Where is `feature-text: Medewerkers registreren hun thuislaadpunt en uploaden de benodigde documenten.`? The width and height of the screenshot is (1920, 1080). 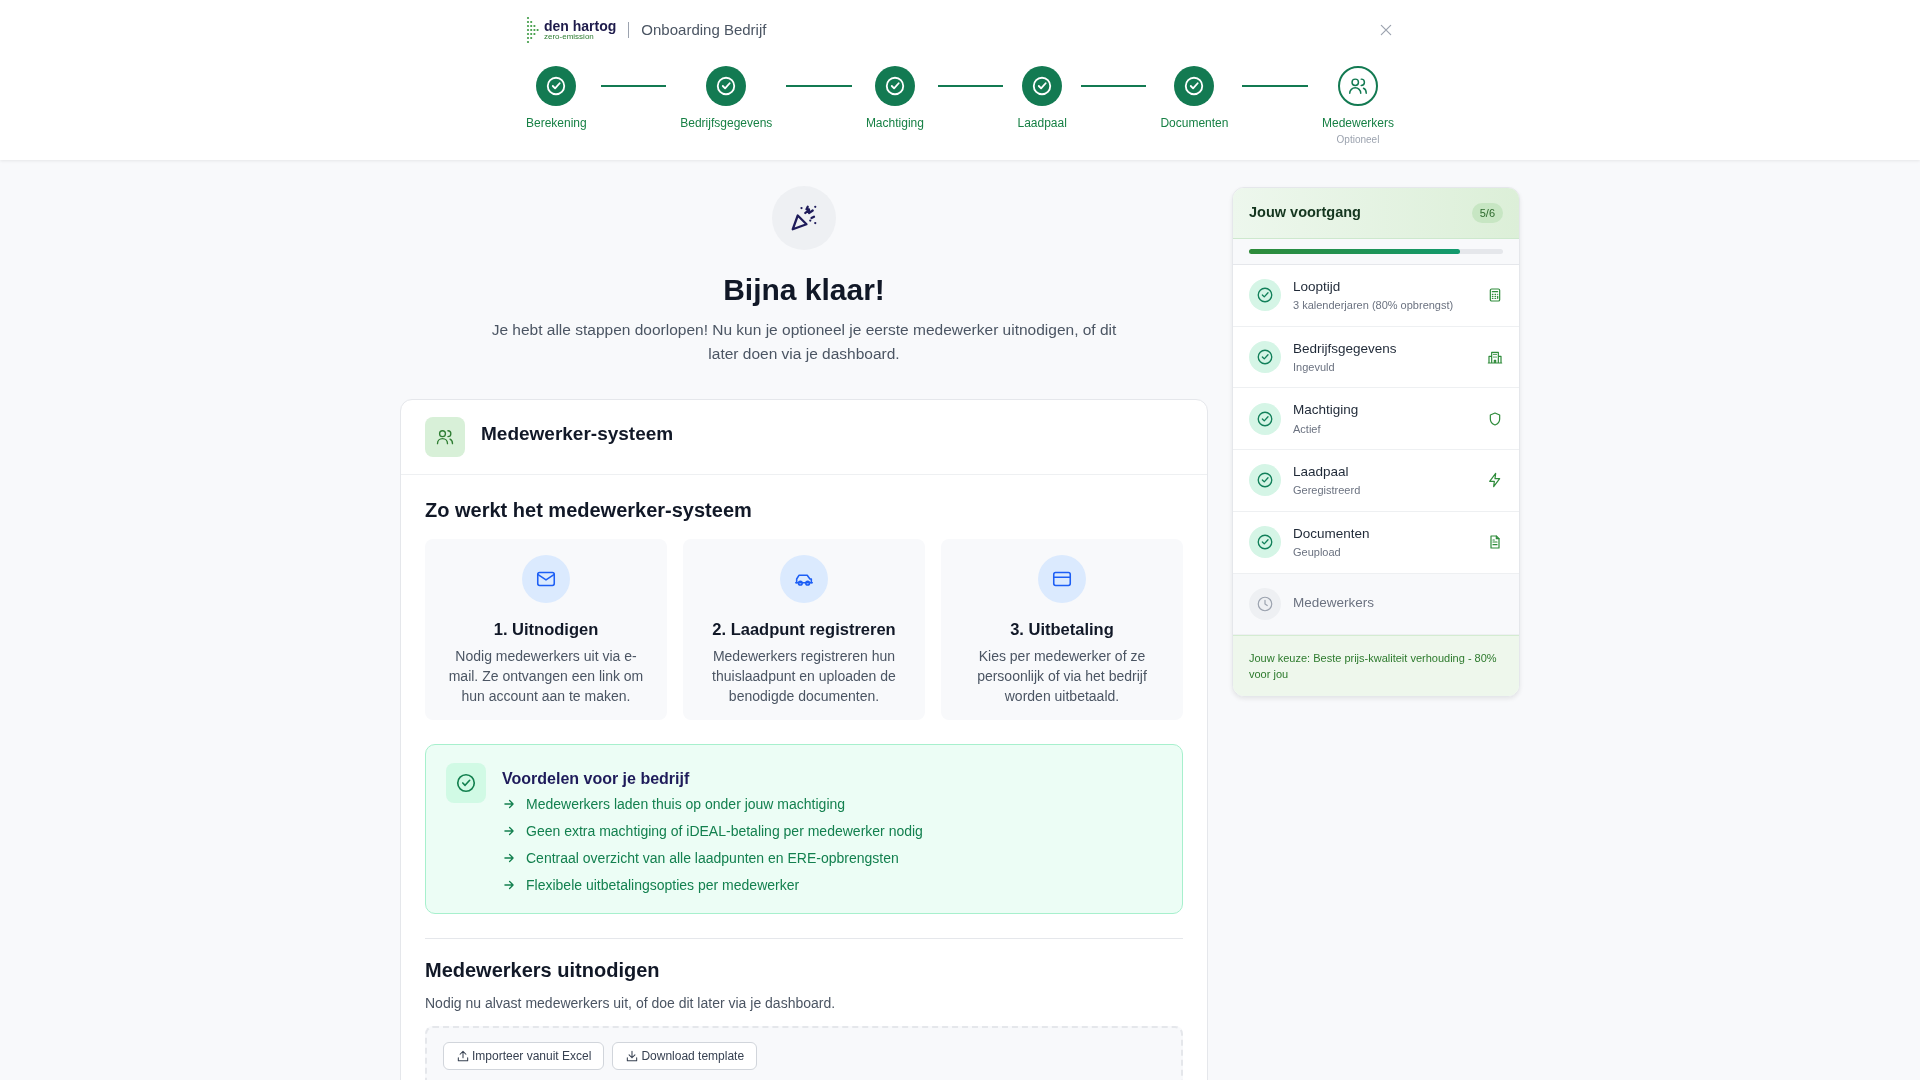
feature-text: Medewerkers registreren hun thuislaadpunt en uploaden de benodigde documenten. is located at coordinates (804, 676).